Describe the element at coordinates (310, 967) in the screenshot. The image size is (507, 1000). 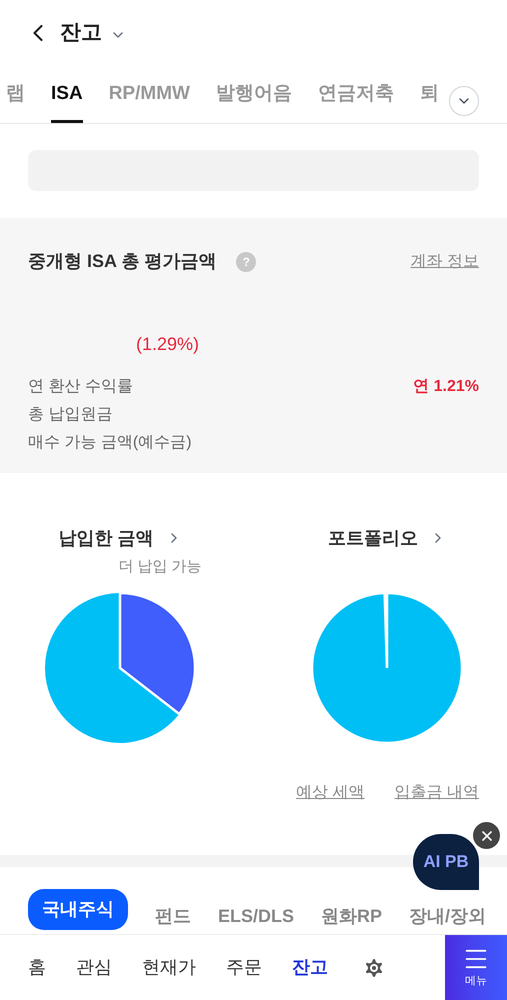
I see `nav-tab: 잔고` at that location.